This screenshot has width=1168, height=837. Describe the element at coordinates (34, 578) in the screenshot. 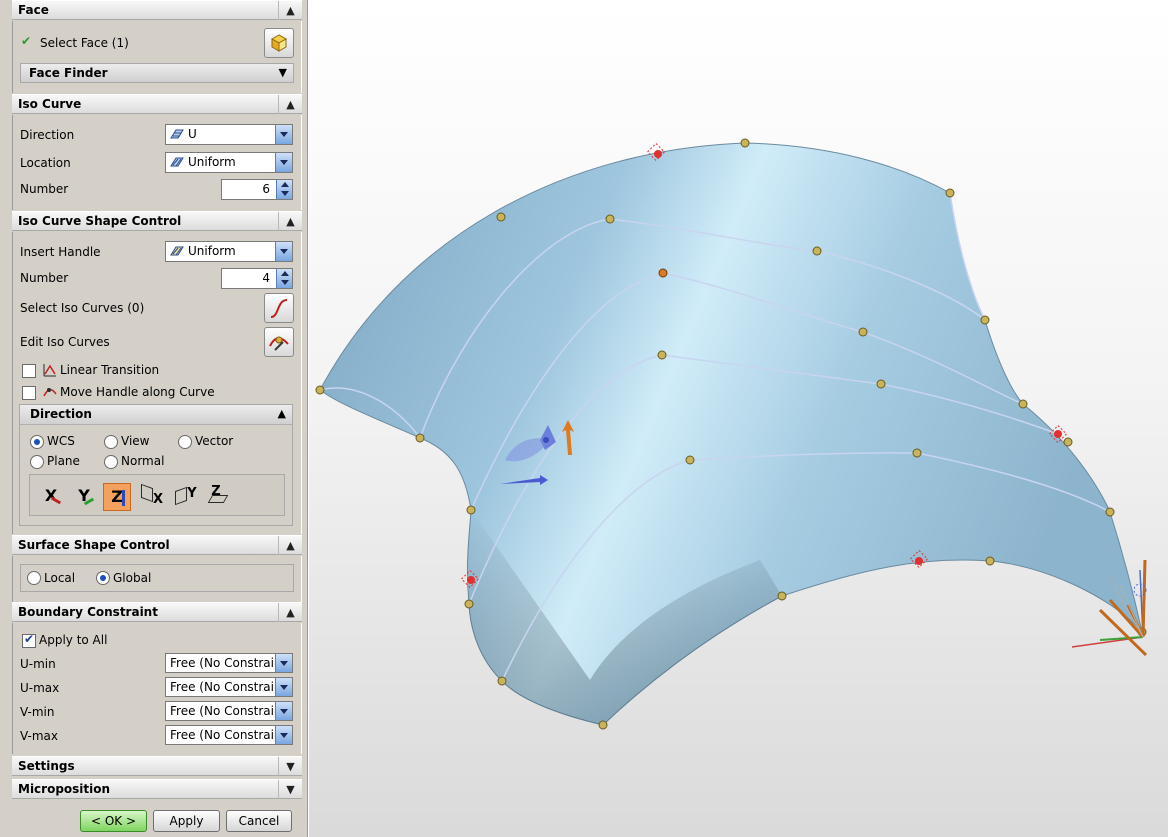

I see `radio-local` at that location.